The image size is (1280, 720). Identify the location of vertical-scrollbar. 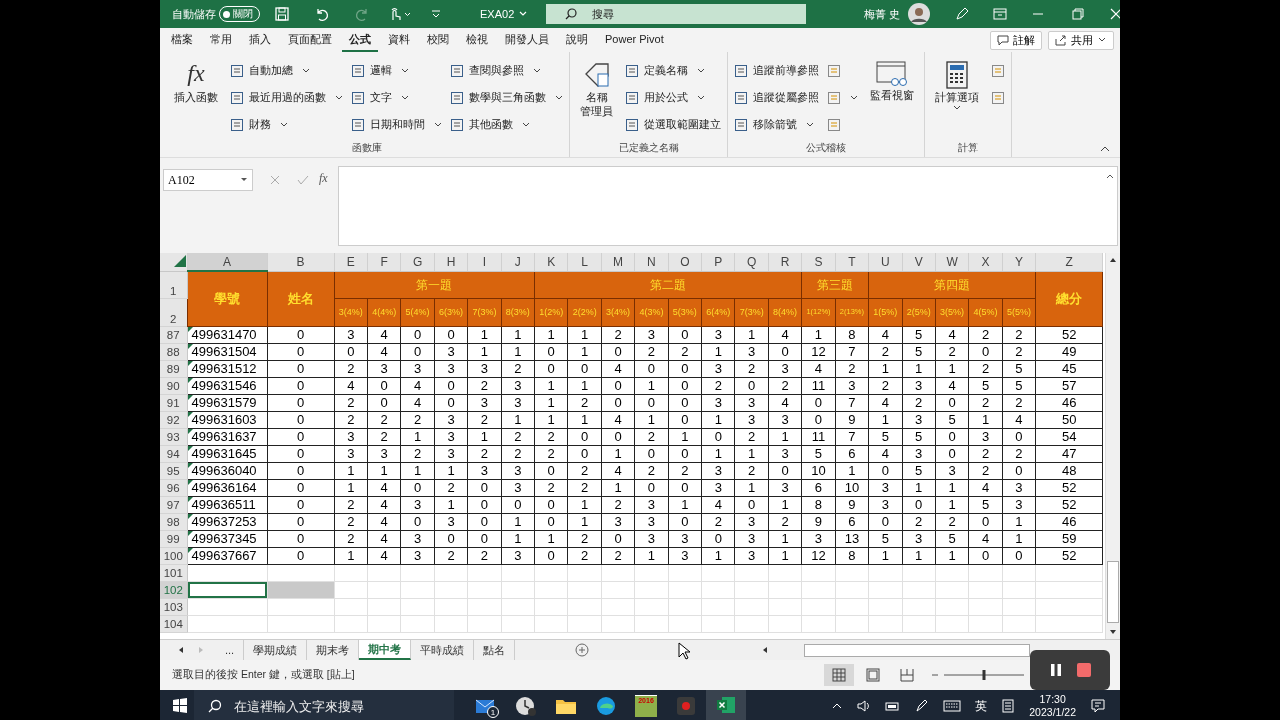
(1112, 446).